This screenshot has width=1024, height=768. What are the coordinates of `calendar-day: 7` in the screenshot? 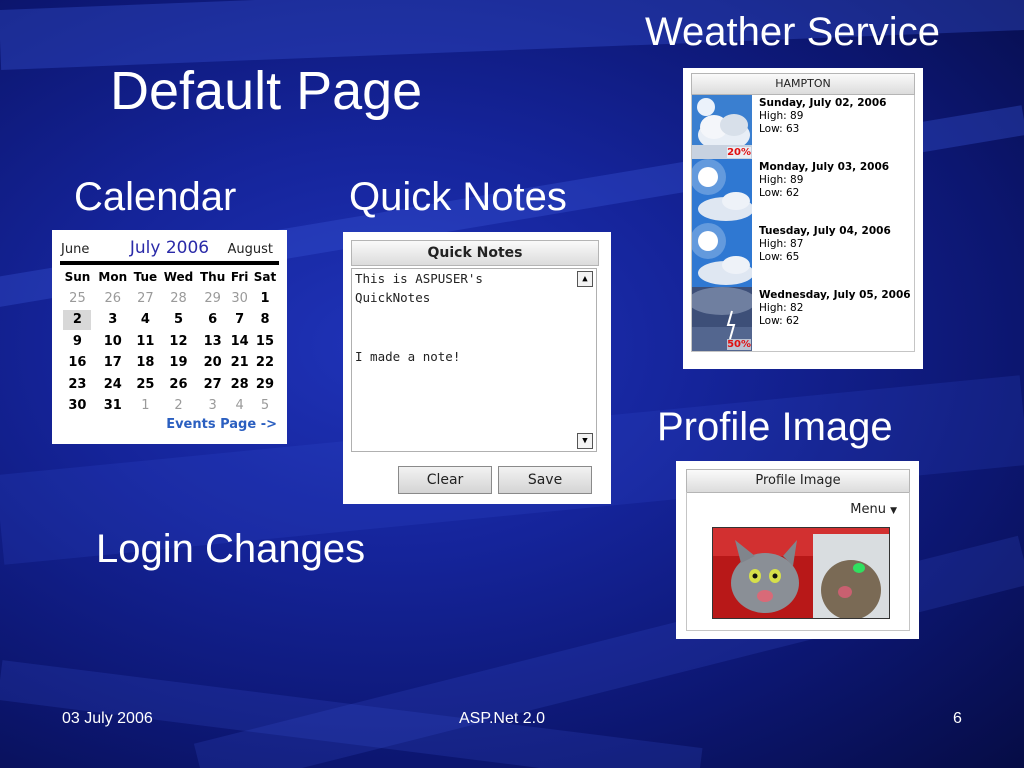 It's located at (239, 320).